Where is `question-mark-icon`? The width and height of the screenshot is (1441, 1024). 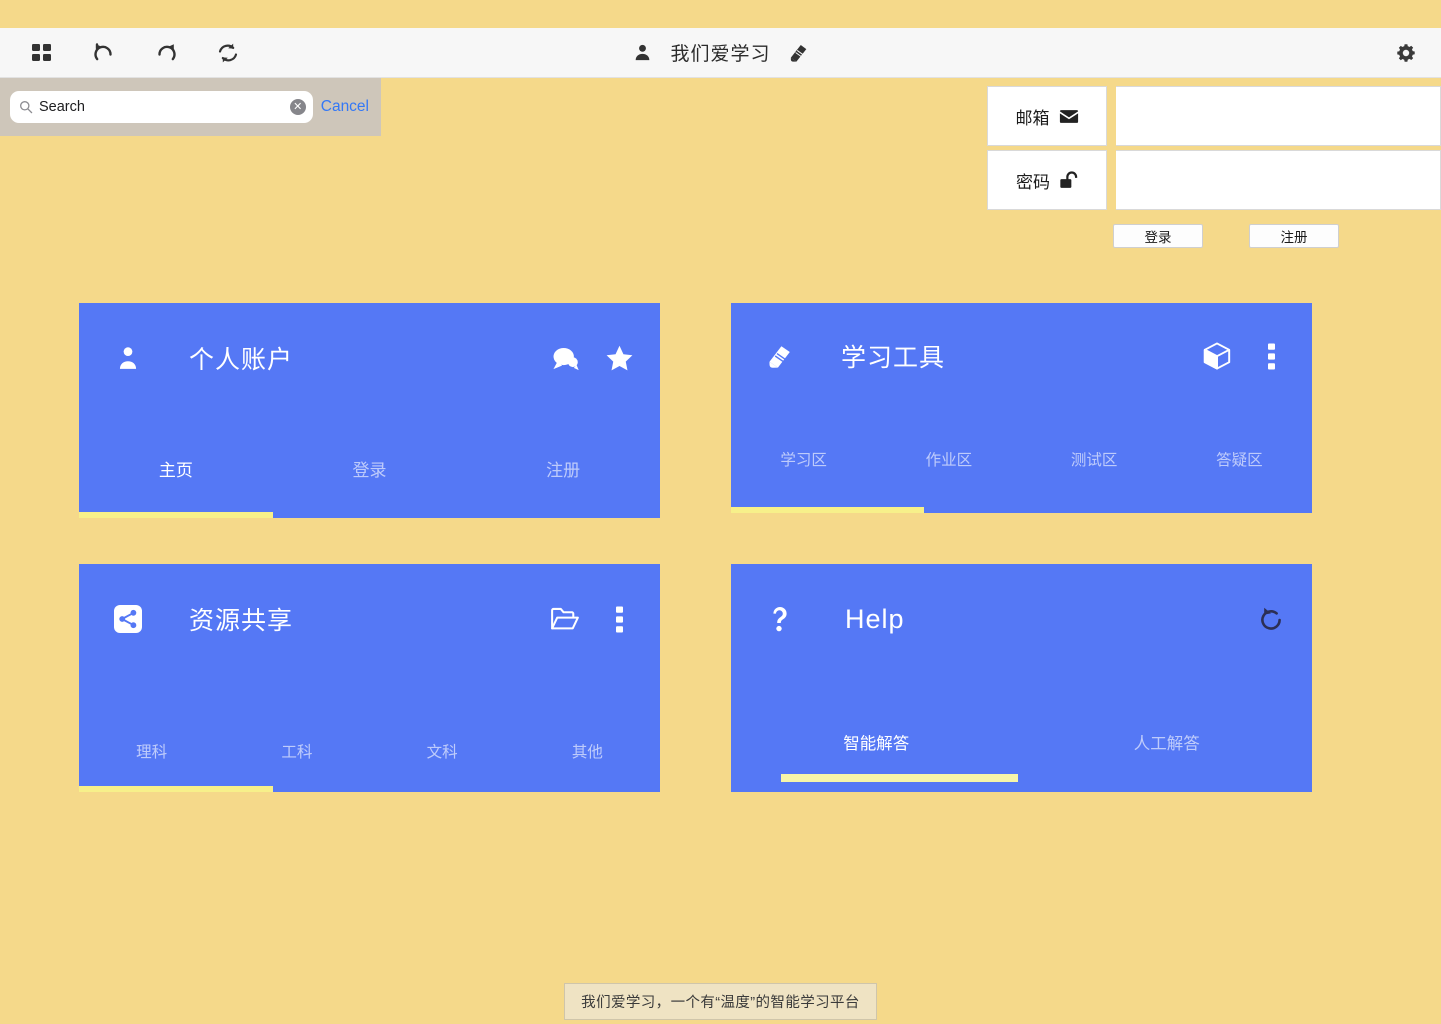 question-mark-icon is located at coordinates (780, 619).